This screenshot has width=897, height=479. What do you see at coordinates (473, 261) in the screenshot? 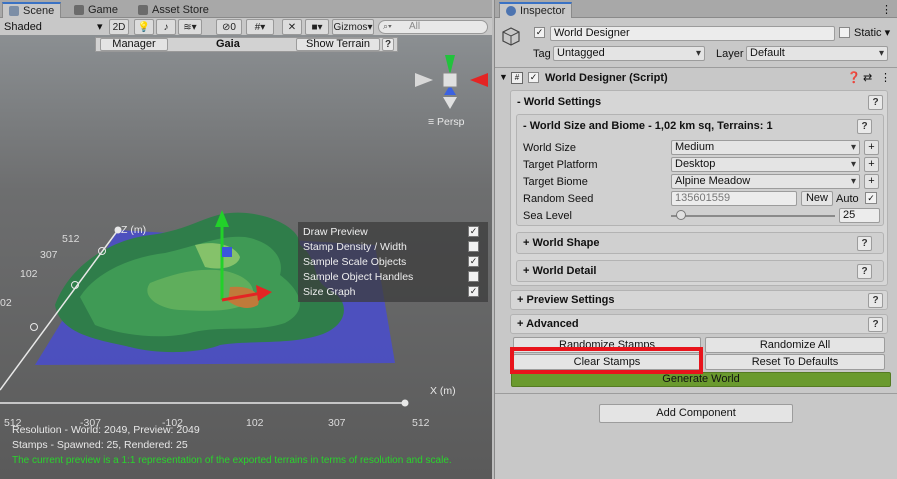
I see `sample-scale-checkbox: ✓` at bounding box center [473, 261].